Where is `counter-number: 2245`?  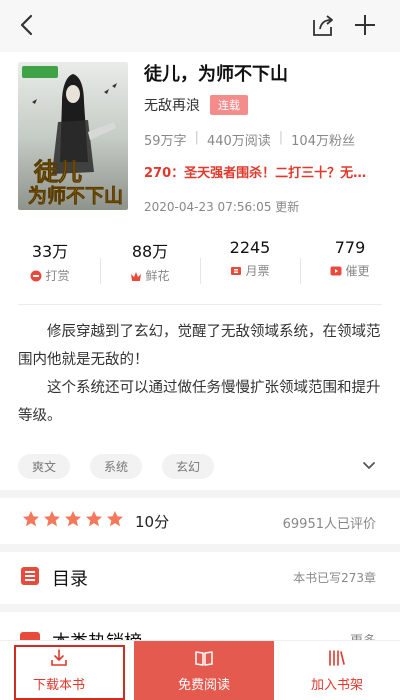
counter-number: 2245 is located at coordinates (250, 247).